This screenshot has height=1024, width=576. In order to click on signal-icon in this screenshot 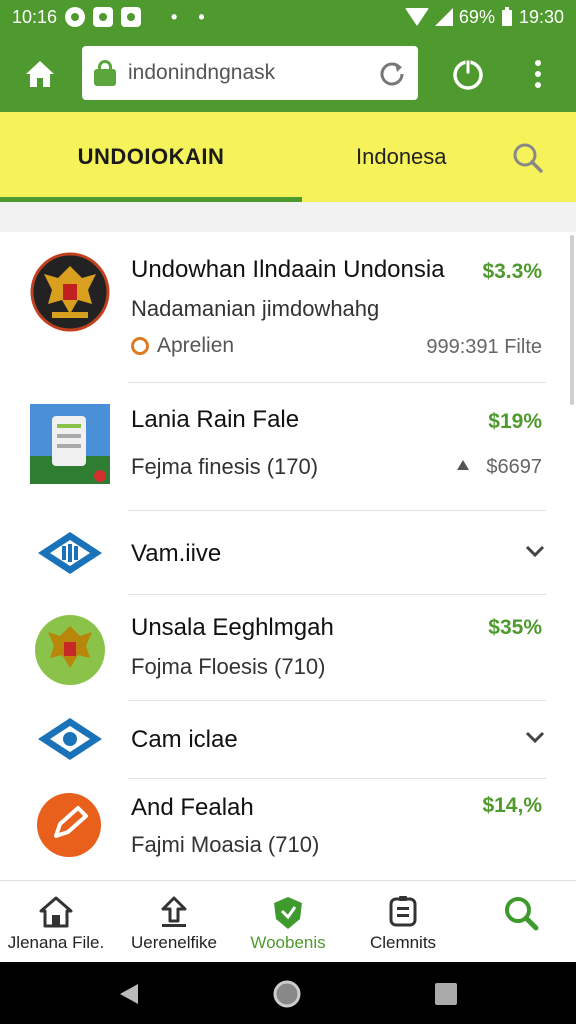, I will do `click(443, 17)`.